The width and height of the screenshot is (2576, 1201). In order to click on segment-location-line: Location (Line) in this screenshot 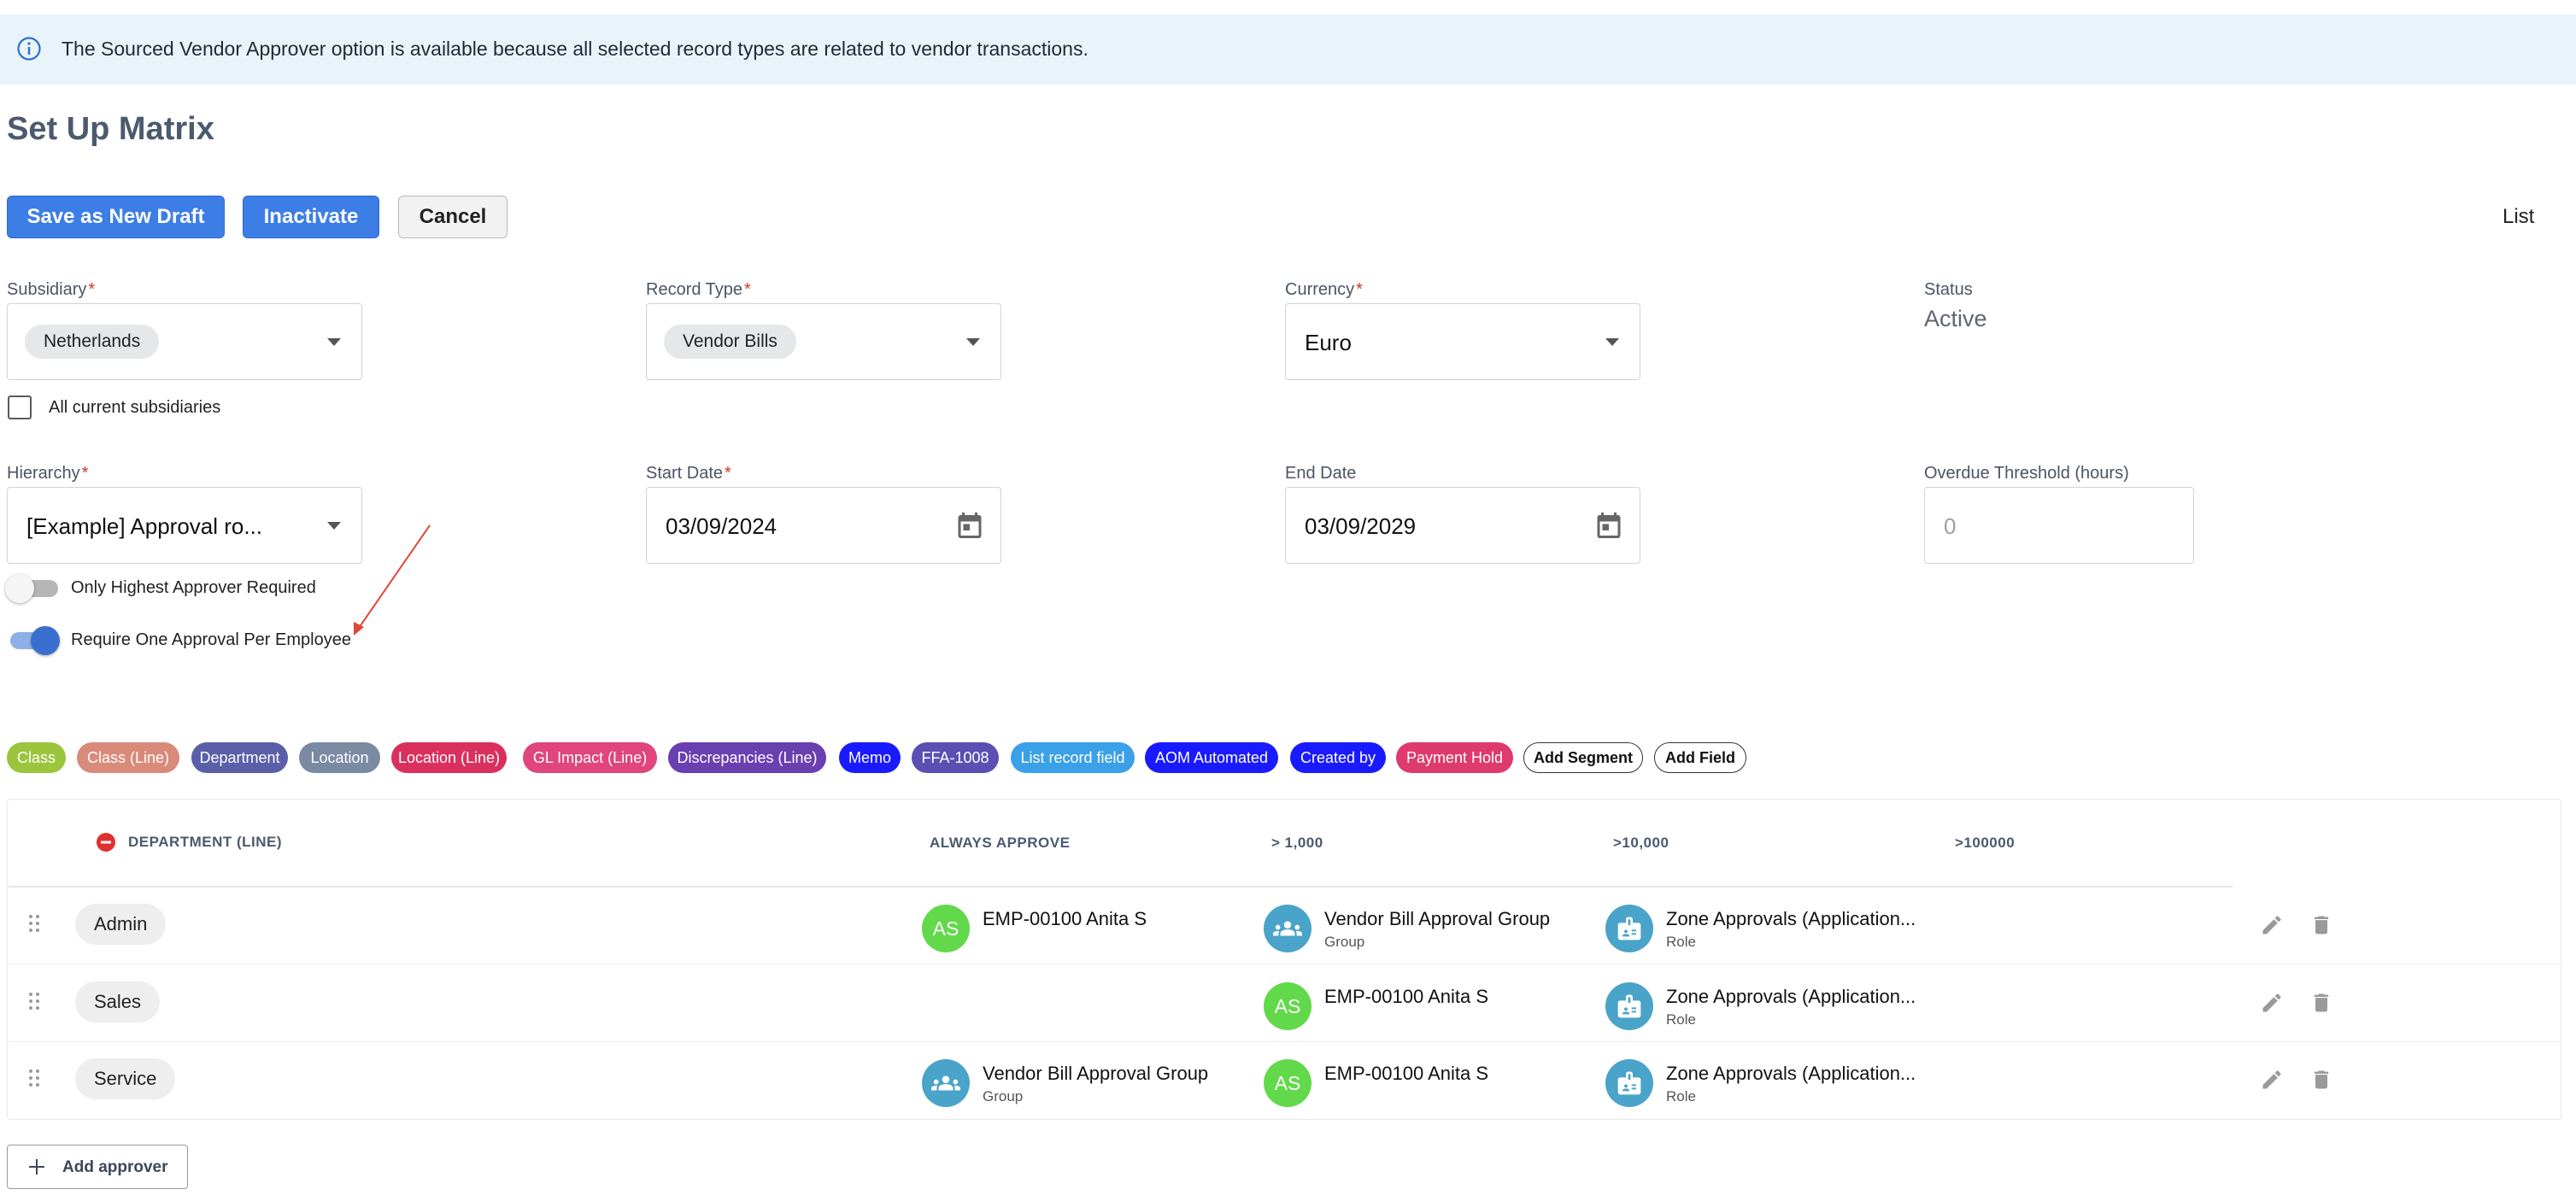, I will do `click(449, 757)`.